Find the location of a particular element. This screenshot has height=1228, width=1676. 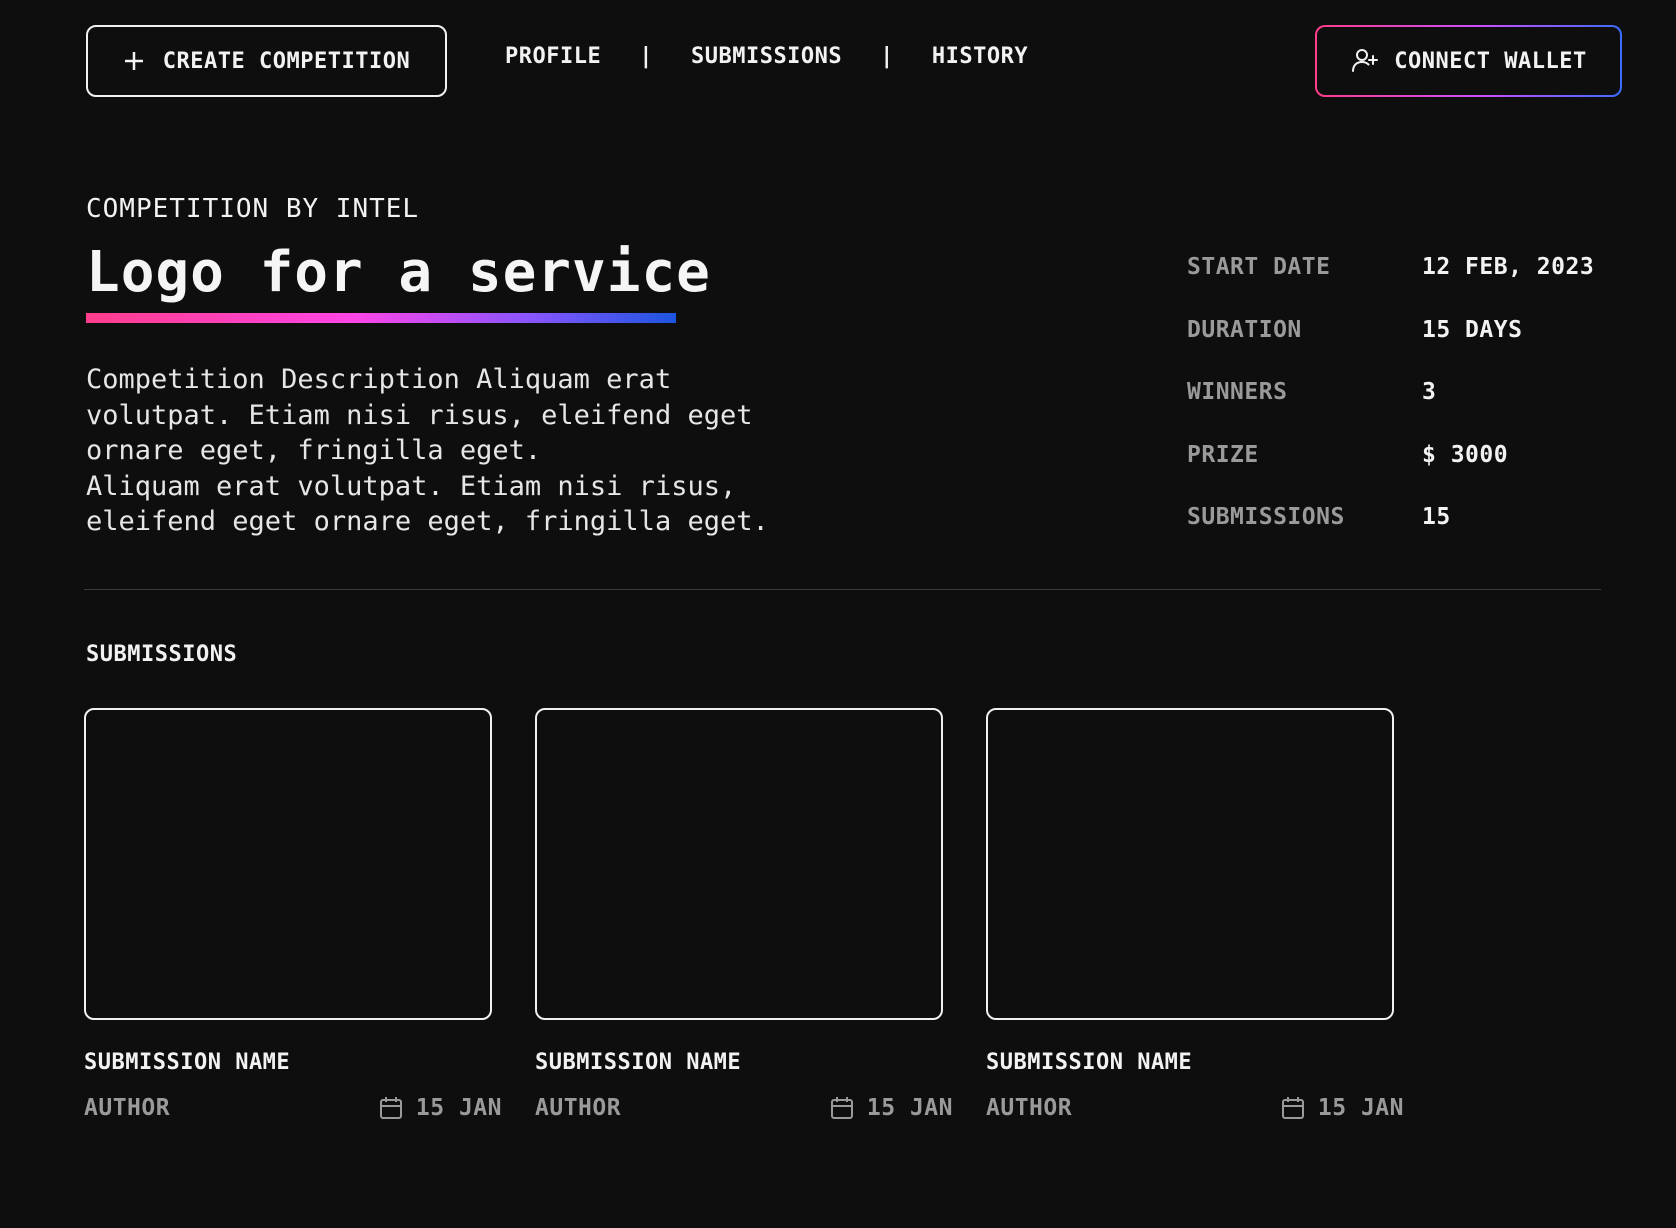

nav-link-profile: PROFILE is located at coordinates (553, 56).